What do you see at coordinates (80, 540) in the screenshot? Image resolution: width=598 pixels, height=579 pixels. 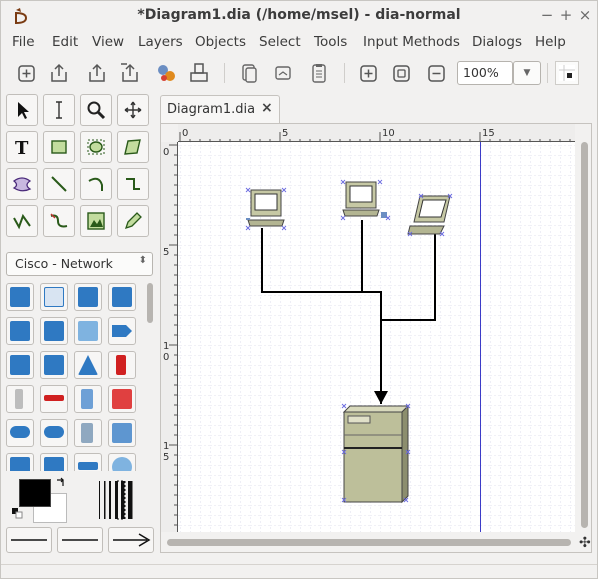 I see `line-style-button` at bounding box center [80, 540].